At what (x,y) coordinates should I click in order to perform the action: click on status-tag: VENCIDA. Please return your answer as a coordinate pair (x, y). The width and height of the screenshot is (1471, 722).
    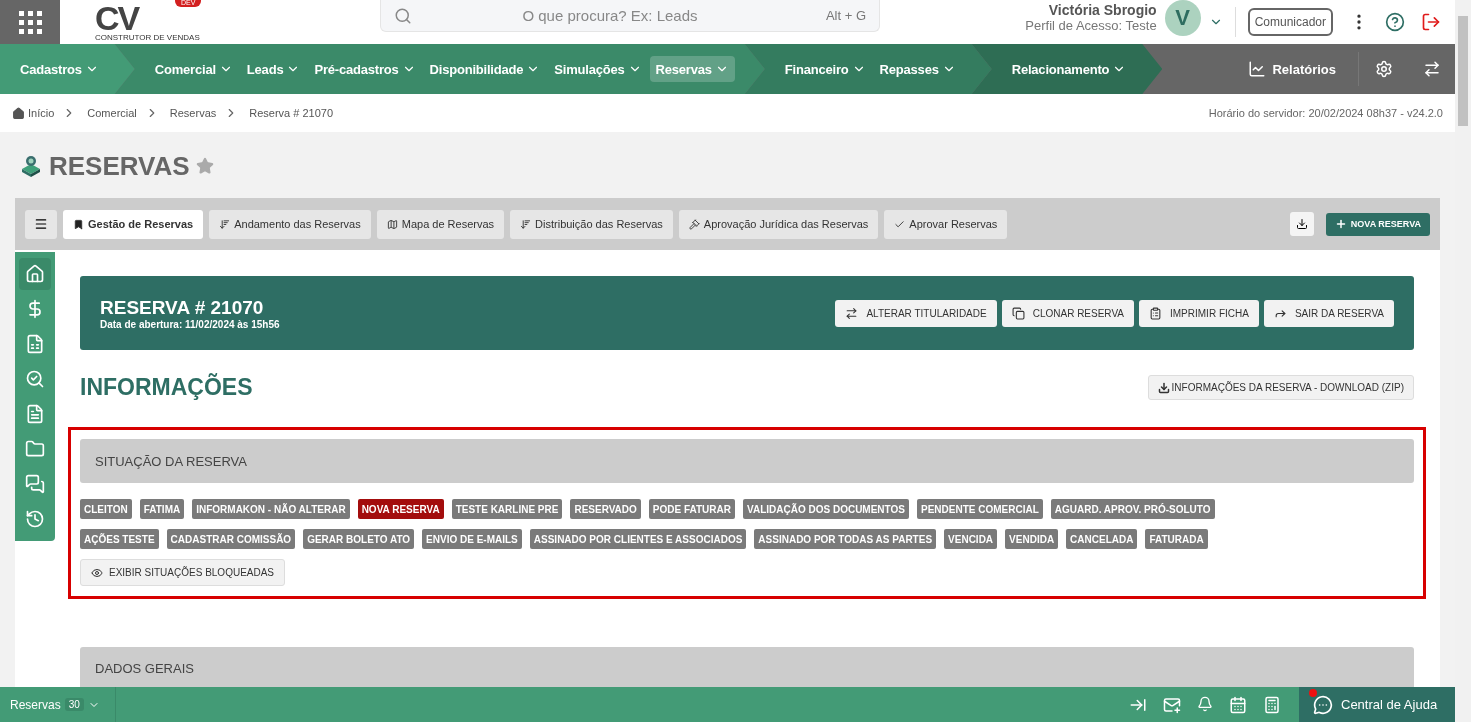
    Looking at the image, I should click on (971, 539).